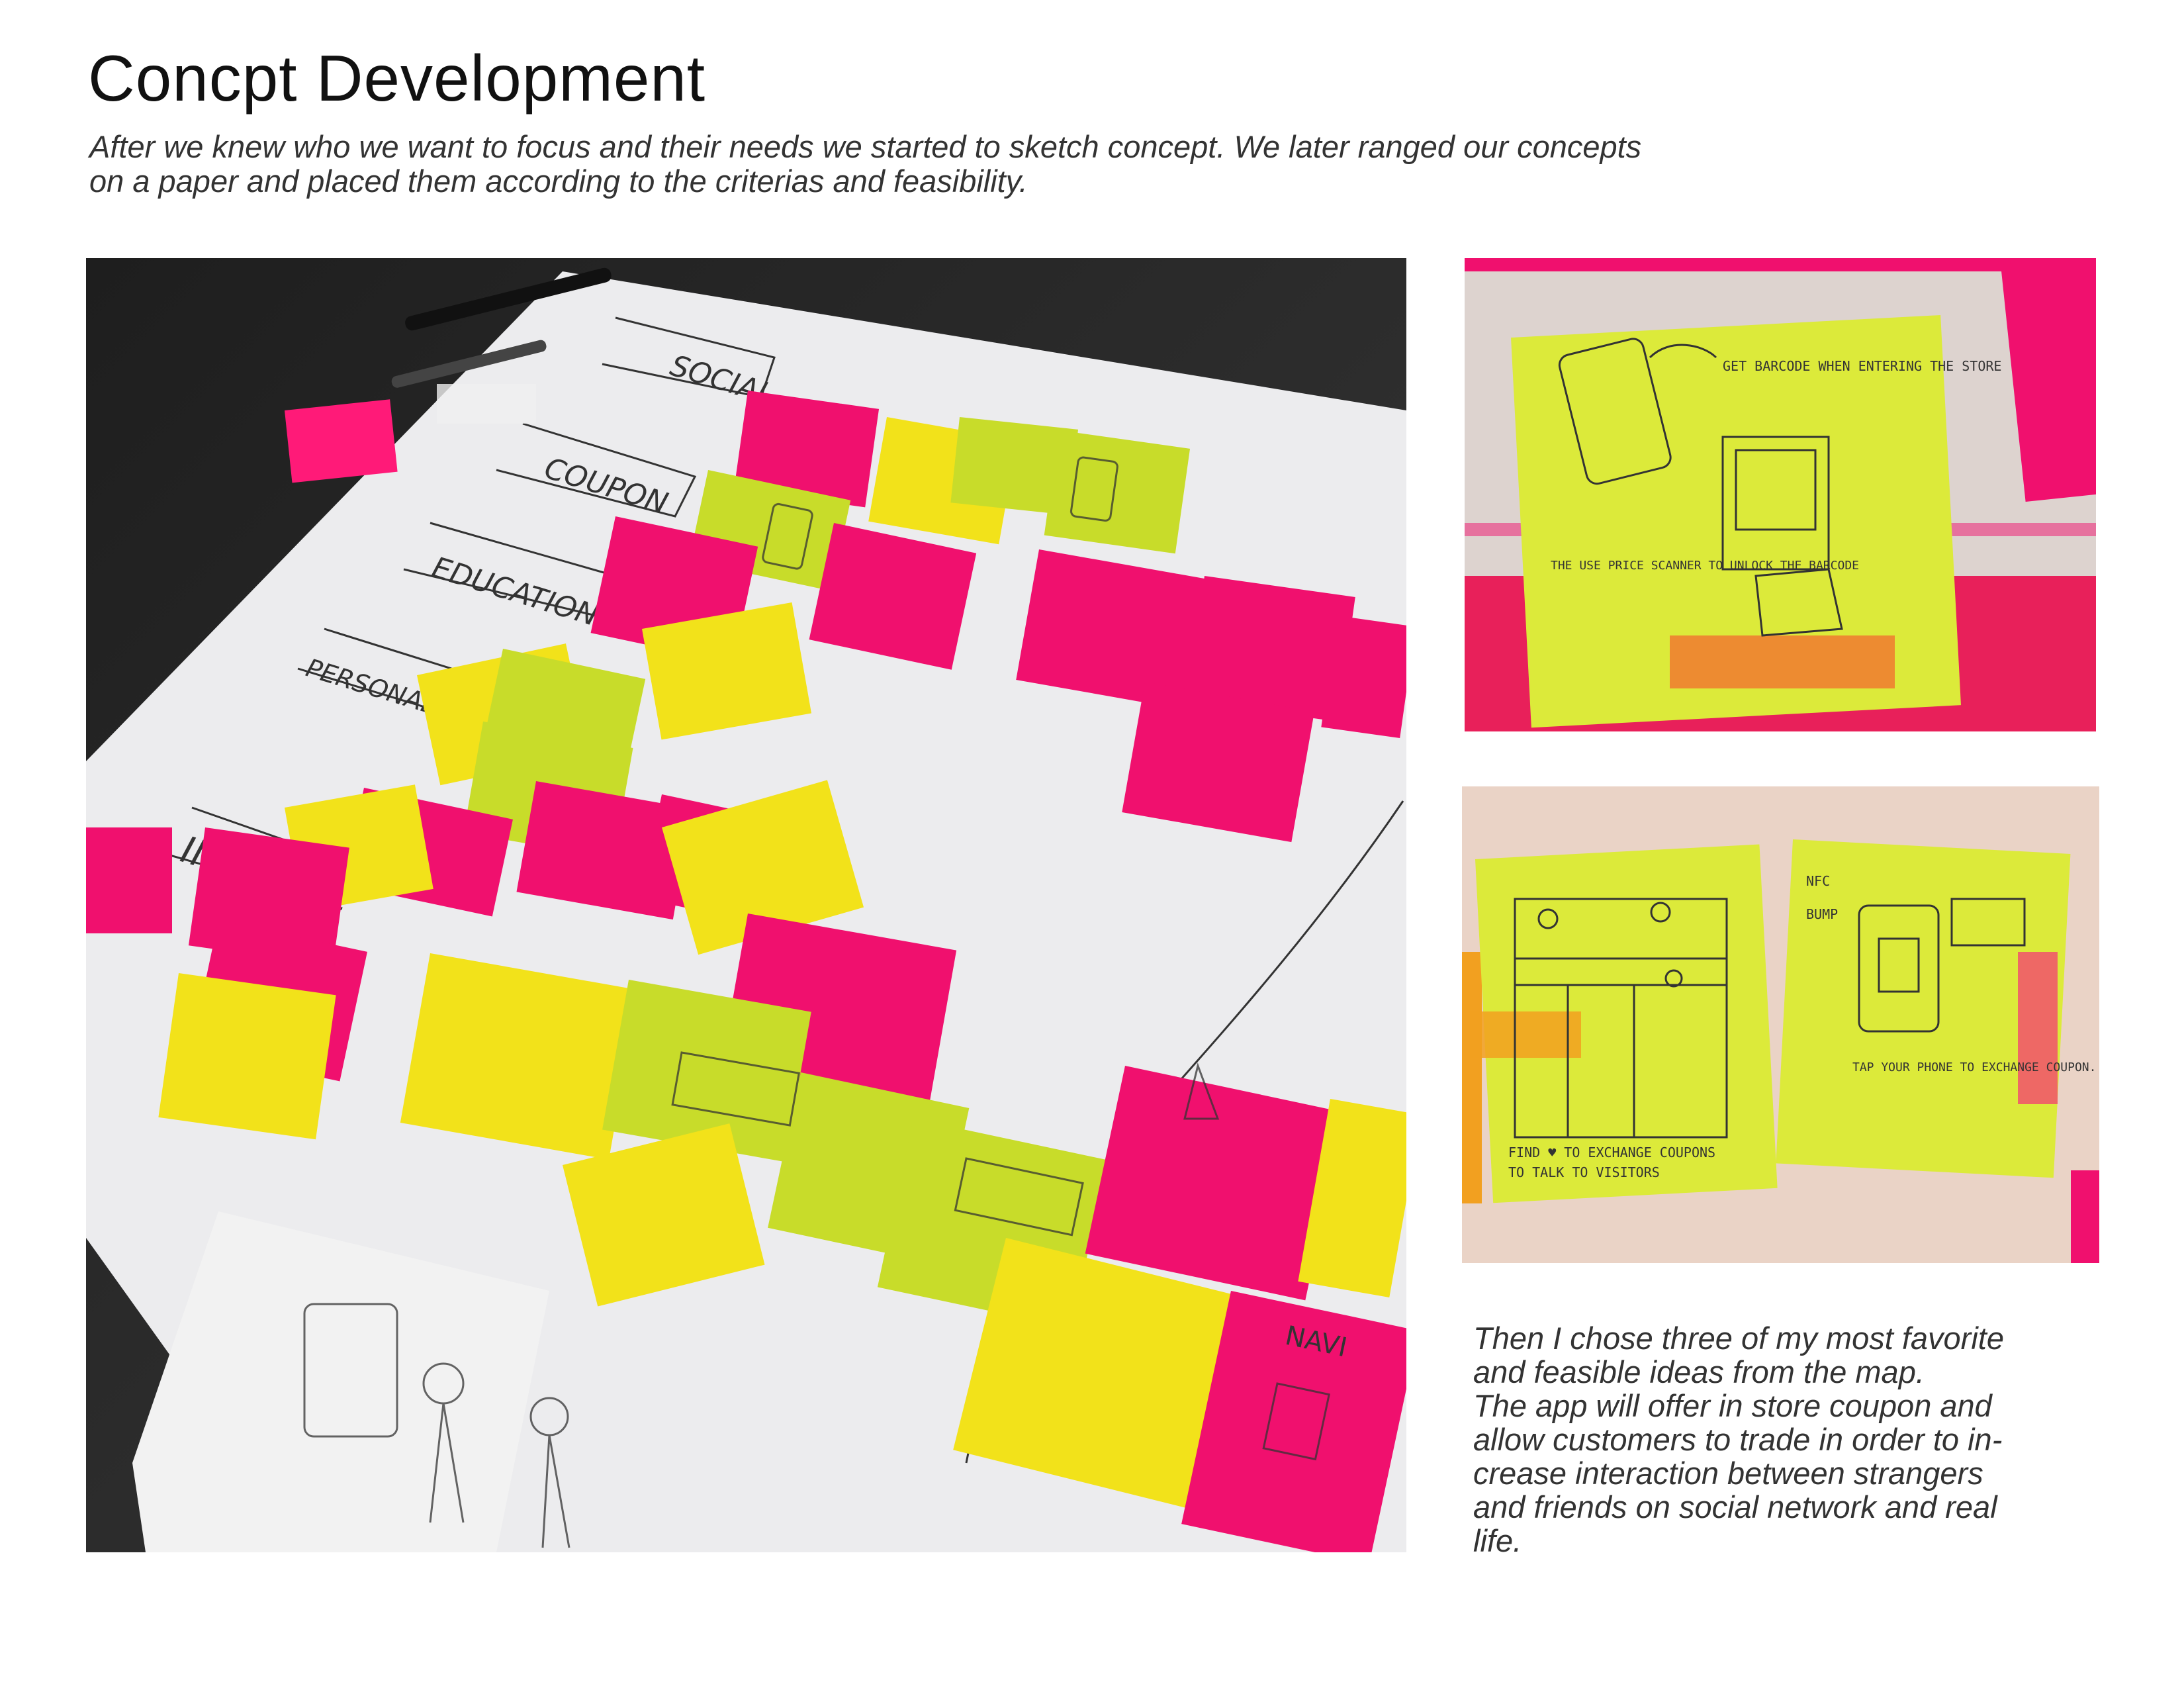 This screenshot has width=2184, height=1688. Describe the element at coordinates (1584, 1172) in the screenshot. I see `closeup-b-text-2: TO TALK TO VISITORS` at that location.